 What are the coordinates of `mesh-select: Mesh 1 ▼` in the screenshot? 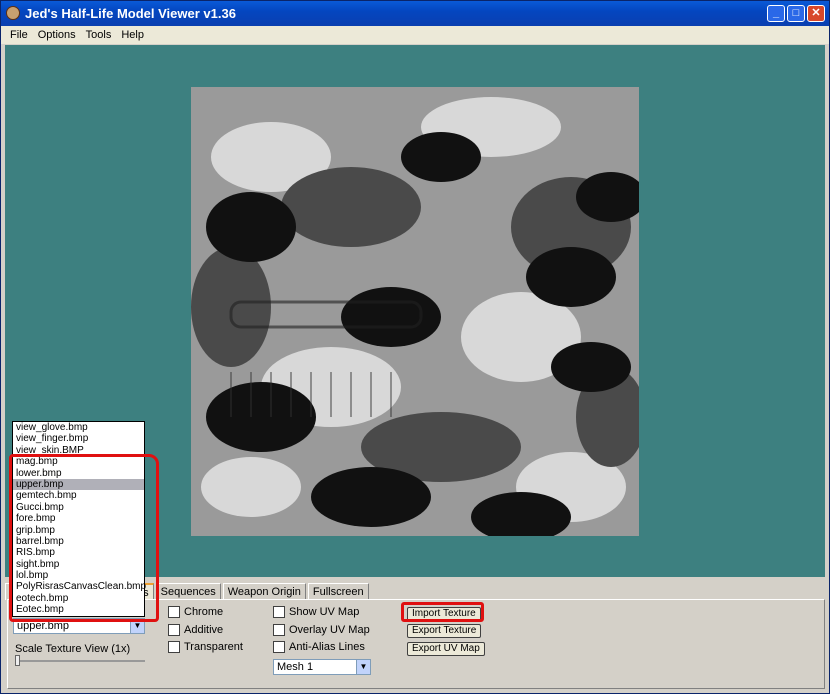 It's located at (322, 667).